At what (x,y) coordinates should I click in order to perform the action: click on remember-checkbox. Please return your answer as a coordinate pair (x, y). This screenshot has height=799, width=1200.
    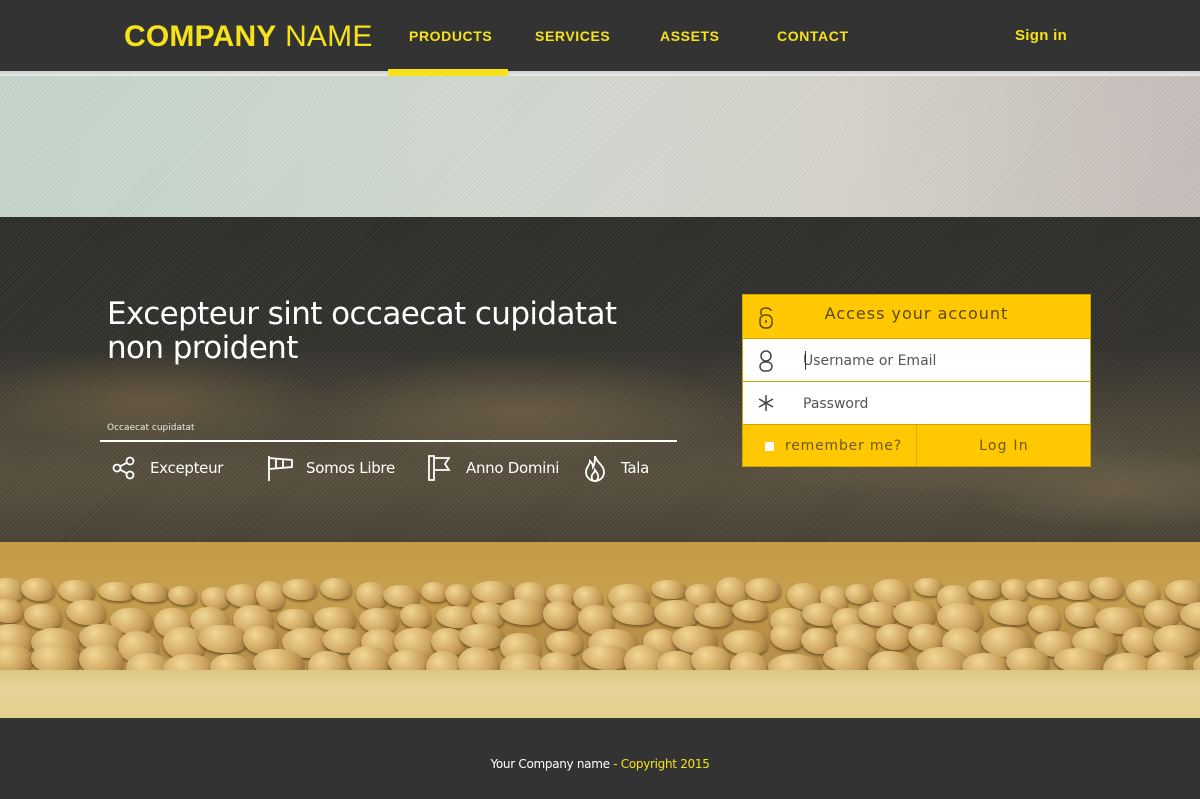
    Looking at the image, I should click on (769, 446).